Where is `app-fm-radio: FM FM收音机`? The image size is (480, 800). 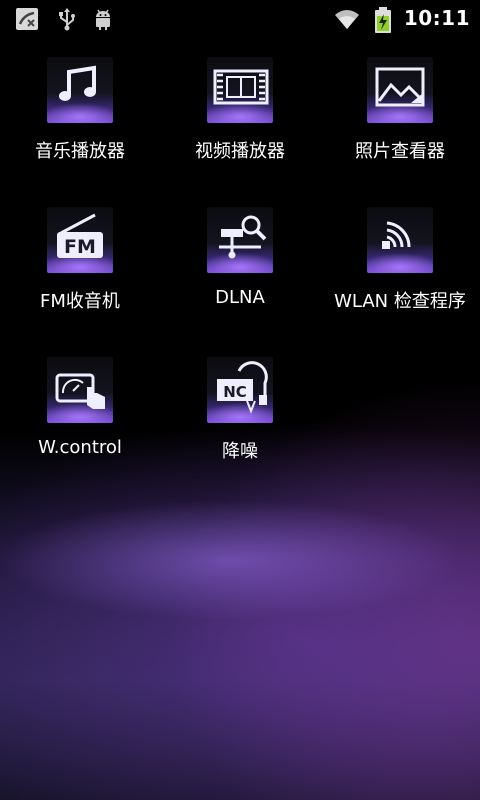 app-fm-radio: FM FM收音机 is located at coordinates (80, 262).